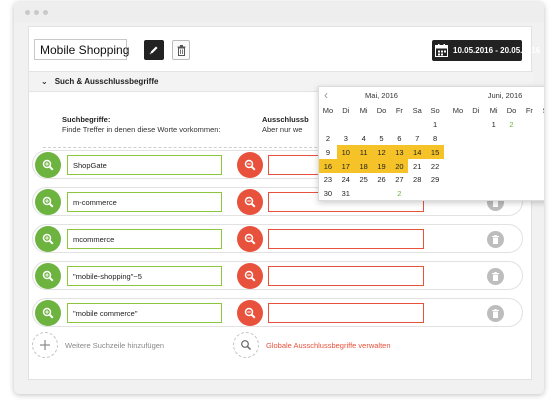 Image resolution: width=560 pixels, height=400 pixels. Describe the element at coordinates (486, 50) in the screenshot. I see `date-range-button: 10.05.2016 - 20.05.2016` at that location.